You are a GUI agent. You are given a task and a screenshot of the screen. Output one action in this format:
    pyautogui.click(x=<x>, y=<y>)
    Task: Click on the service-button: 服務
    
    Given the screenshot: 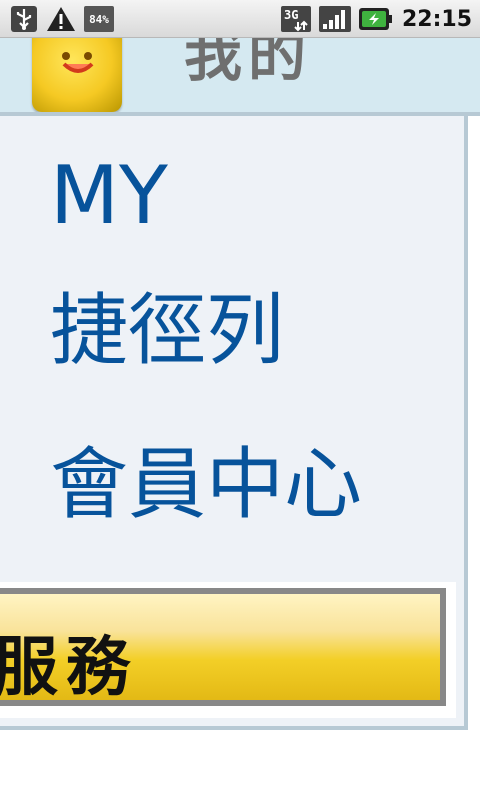 What is the action you would take?
    pyautogui.click(x=223, y=647)
    